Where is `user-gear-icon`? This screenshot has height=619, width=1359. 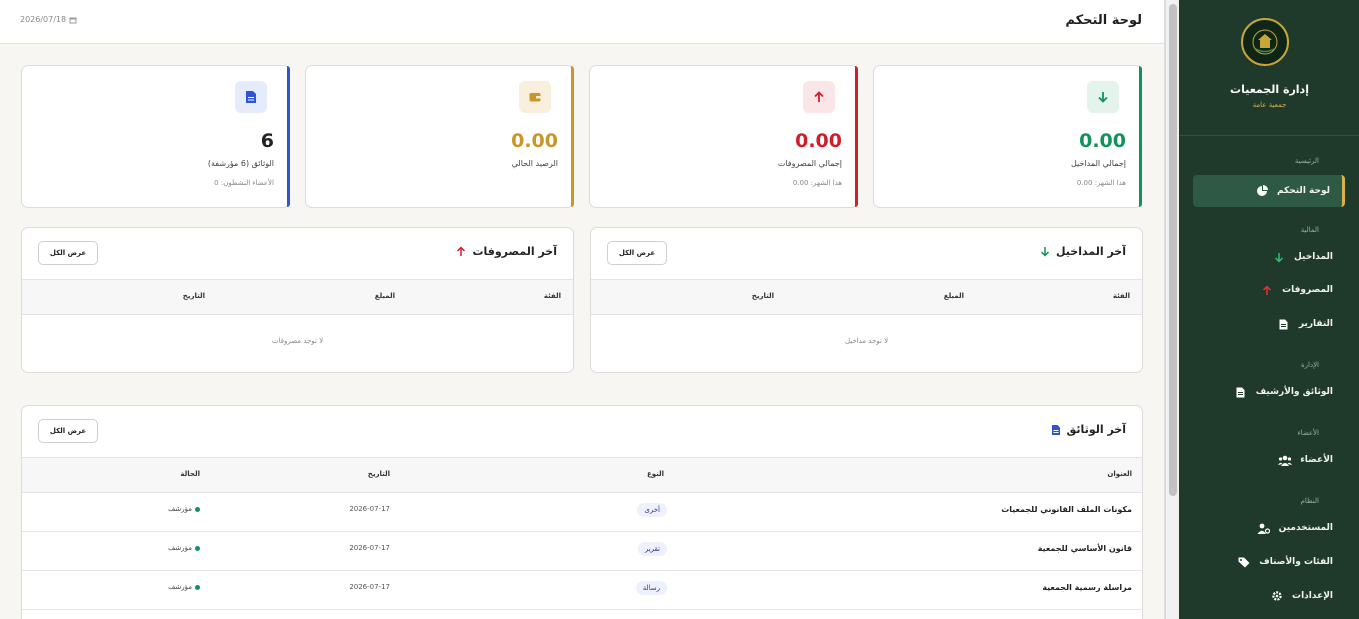 user-gear-icon is located at coordinates (1264, 528).